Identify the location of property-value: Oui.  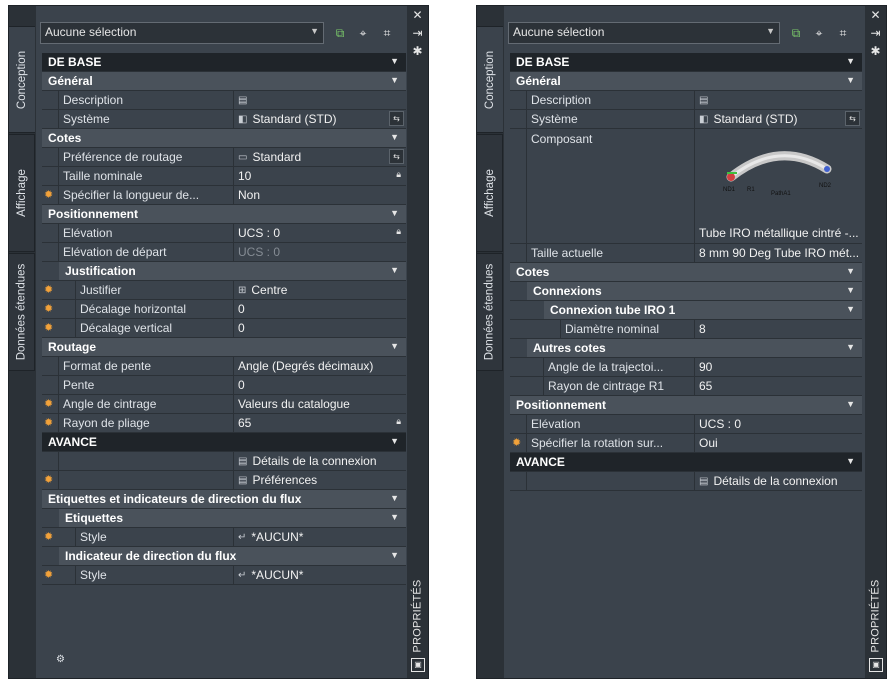
(778, 443).